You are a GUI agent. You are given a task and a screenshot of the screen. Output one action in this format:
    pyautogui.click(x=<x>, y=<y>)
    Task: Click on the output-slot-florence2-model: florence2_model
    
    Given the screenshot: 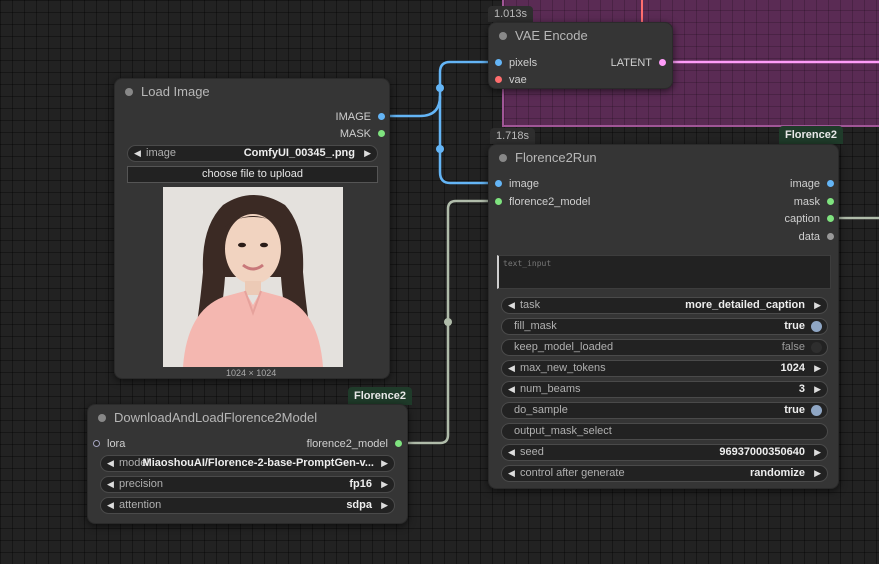 What is the action you would take?
    pyautogui.click(x=354, y=444)
    